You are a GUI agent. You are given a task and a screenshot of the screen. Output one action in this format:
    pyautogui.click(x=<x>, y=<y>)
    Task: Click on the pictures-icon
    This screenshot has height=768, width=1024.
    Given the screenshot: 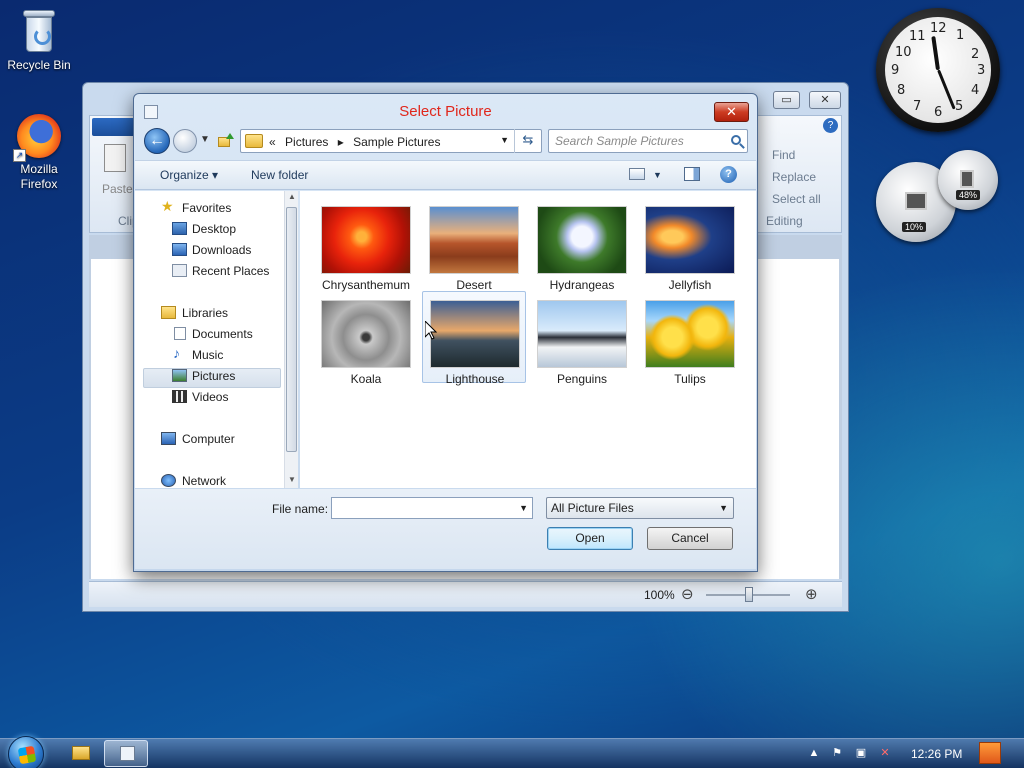 What is the action you would take?
    pyautogui.click(x=179, y=375)
    